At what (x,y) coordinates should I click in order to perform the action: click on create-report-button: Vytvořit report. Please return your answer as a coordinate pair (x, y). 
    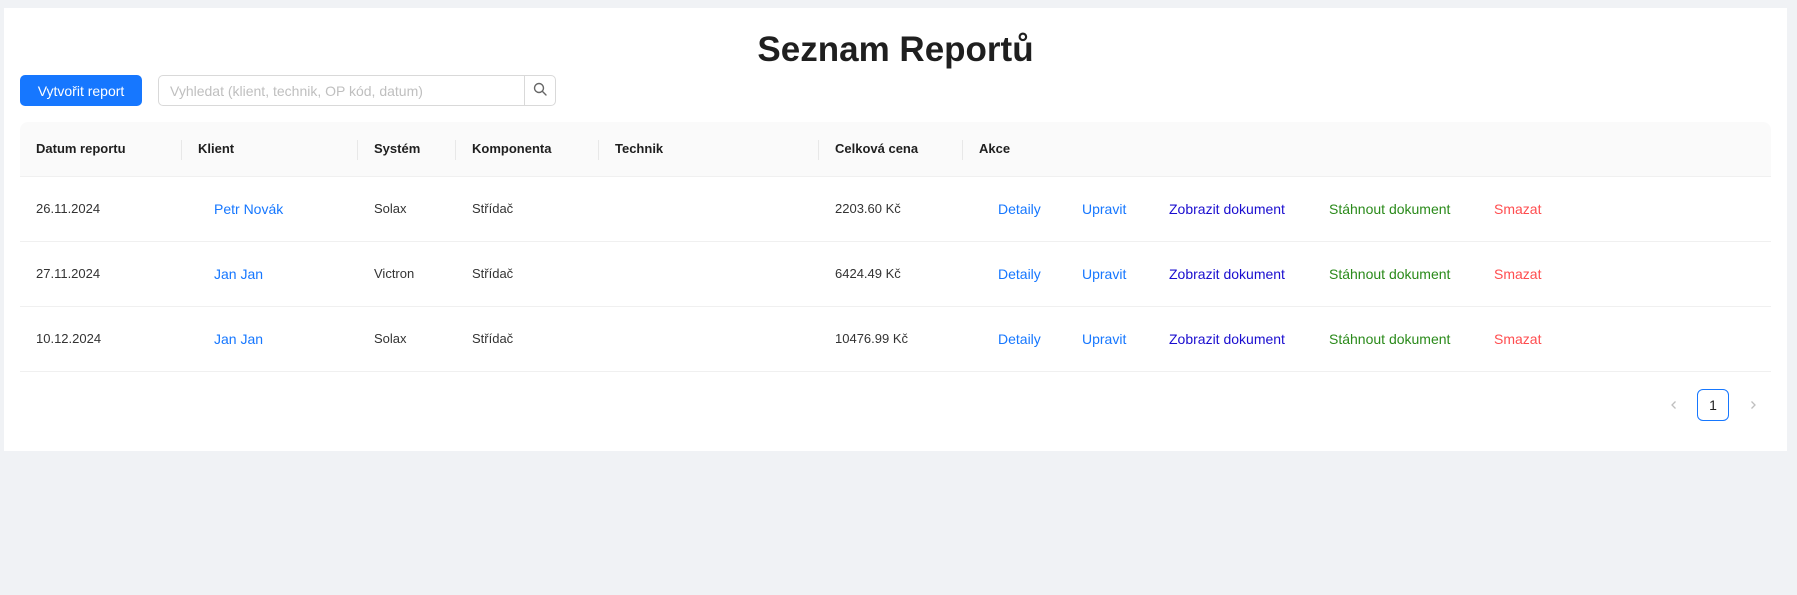
    Looking at the image, I should click on (81, 90).